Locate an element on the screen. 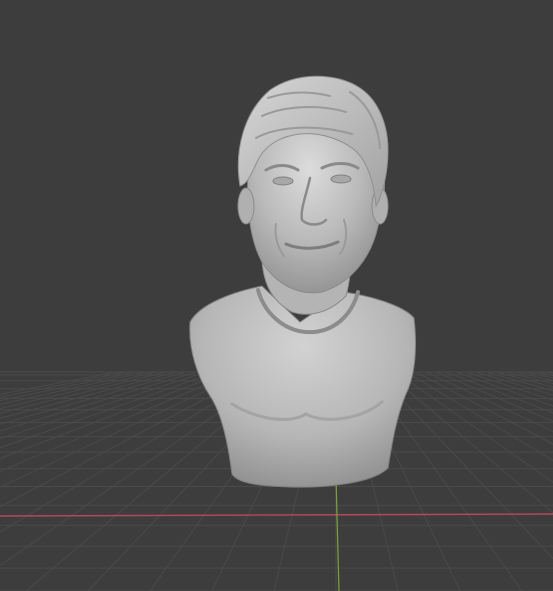 The width and height of the screenshot is (553, 591). left-ear is located at coordinates (246, 206).